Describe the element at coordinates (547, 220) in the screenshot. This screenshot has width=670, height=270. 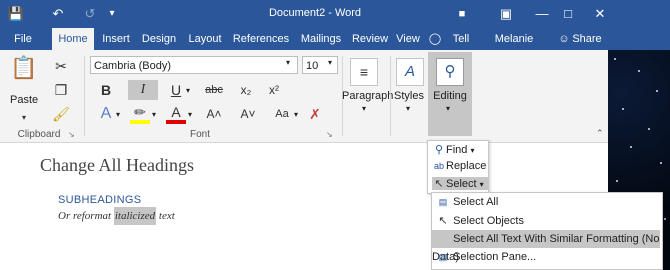
I see `select-objects-item: ↖ Select Objects` at that location.